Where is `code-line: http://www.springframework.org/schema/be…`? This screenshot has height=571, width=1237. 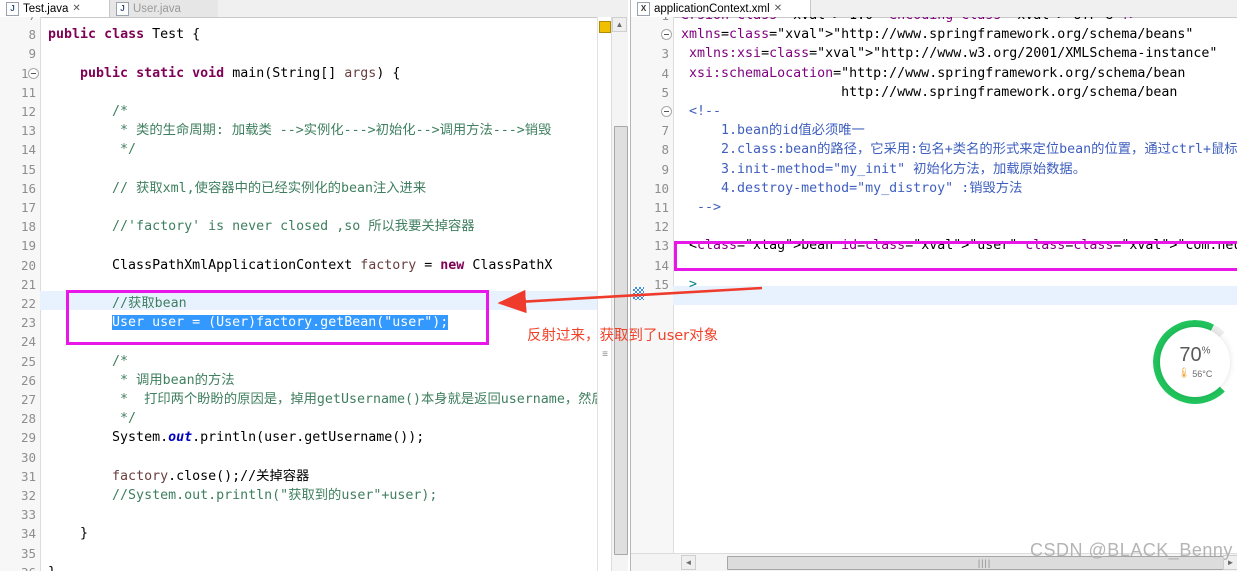 code-line: http://www.springframework.org/schema/be… is located at coordinates (929, 92).